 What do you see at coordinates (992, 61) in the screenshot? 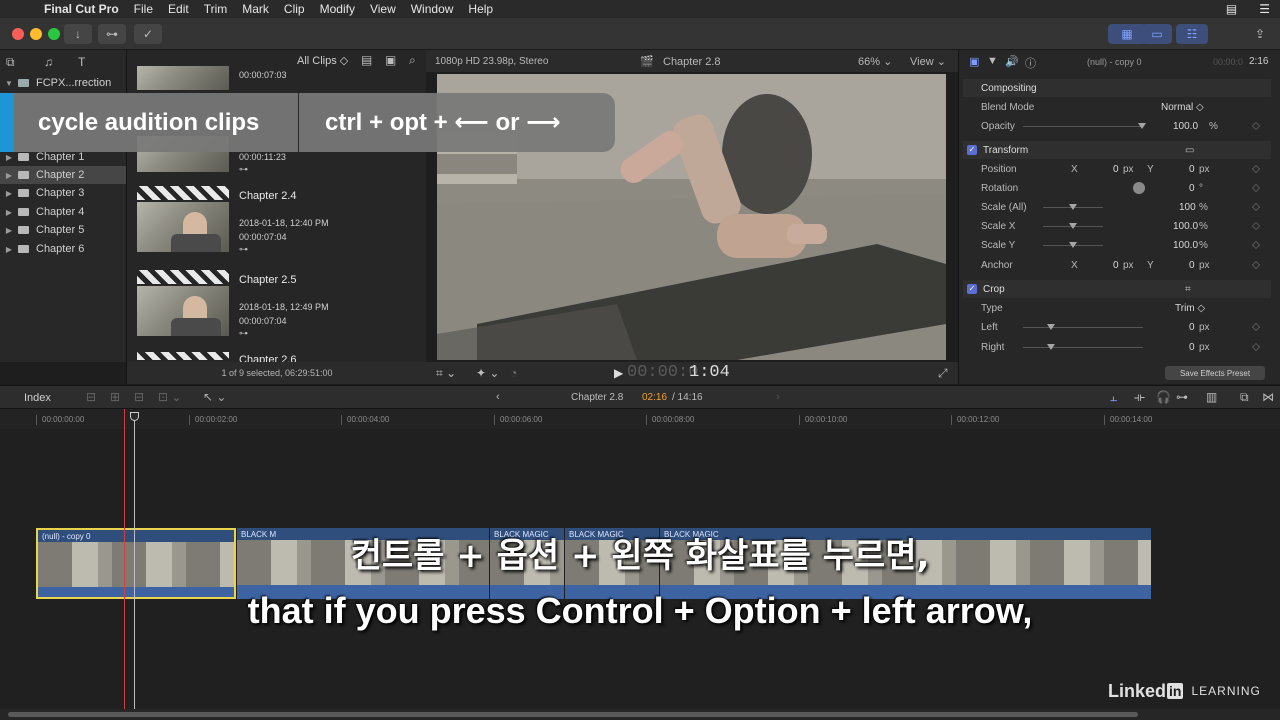
I see `color-inspector-icon: ▼` at bounding box center [992, 61].